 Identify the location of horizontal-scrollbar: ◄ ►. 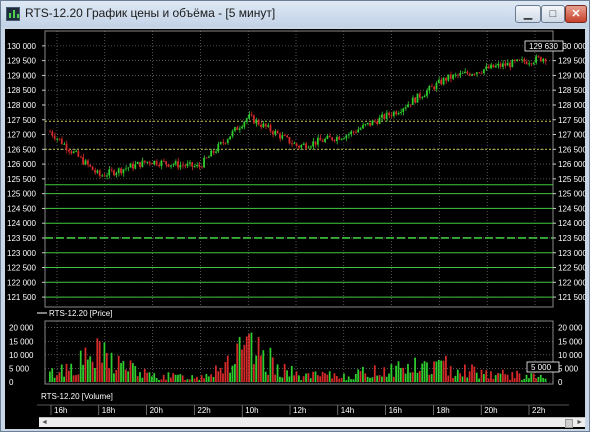
(312, 422).